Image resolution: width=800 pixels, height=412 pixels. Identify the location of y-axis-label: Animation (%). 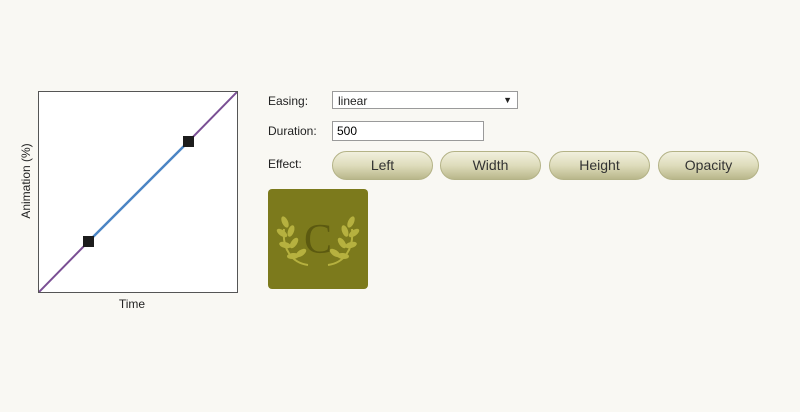
(26, 181).